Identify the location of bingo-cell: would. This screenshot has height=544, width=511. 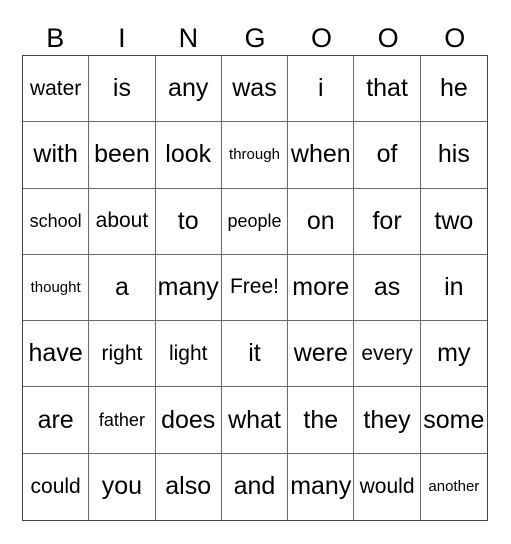
(387, 486).